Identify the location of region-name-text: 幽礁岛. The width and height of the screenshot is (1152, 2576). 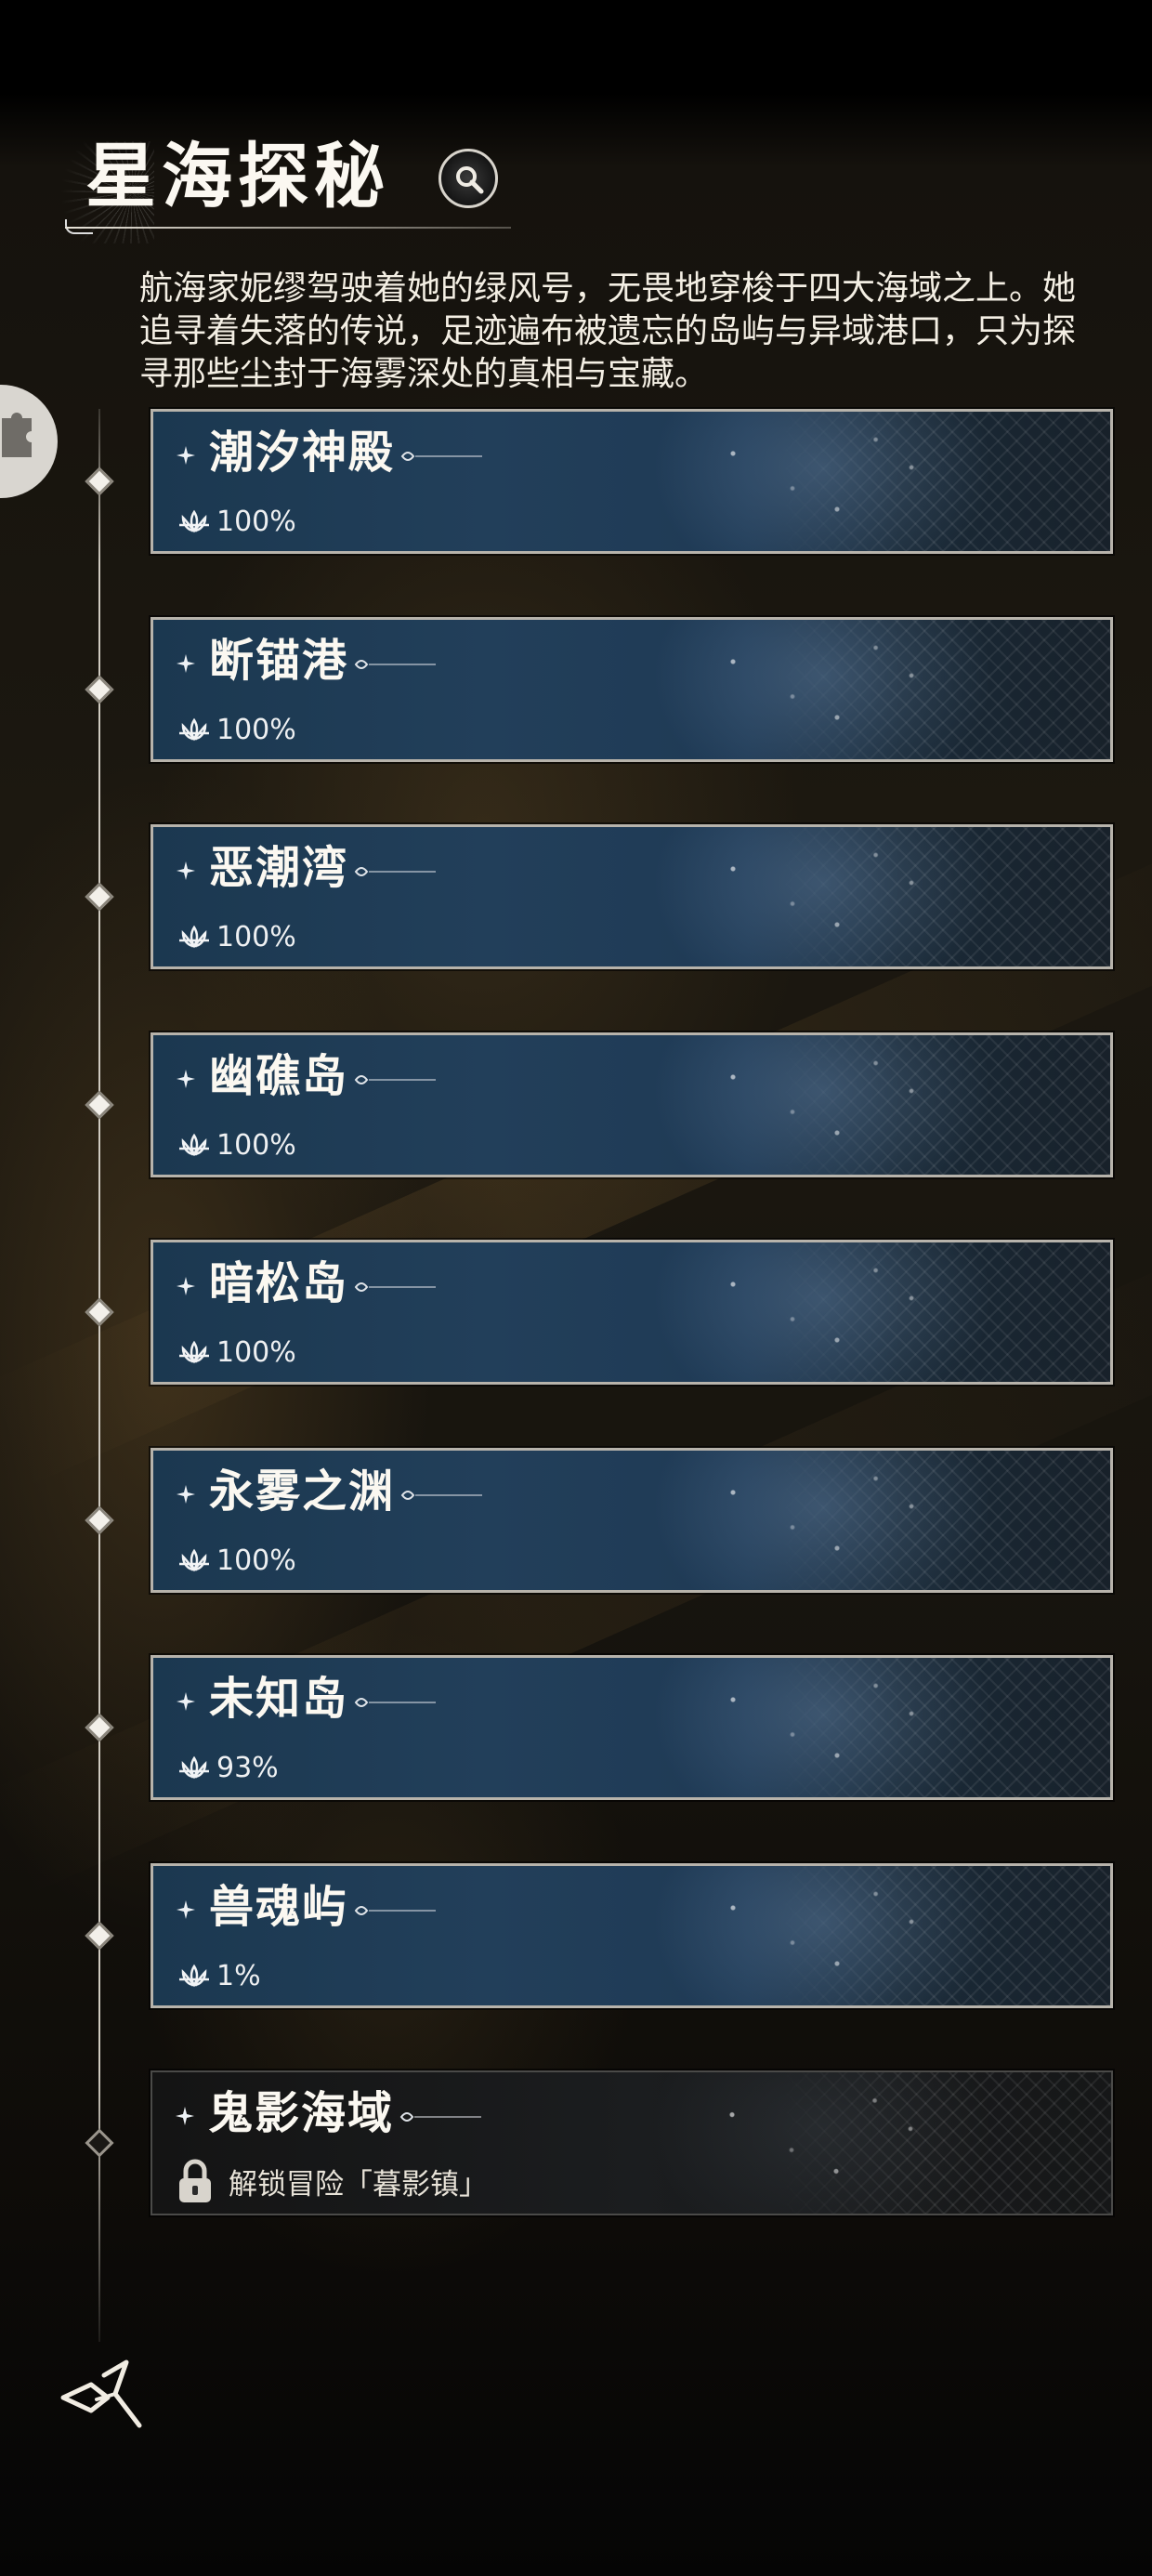
(279, 1076).